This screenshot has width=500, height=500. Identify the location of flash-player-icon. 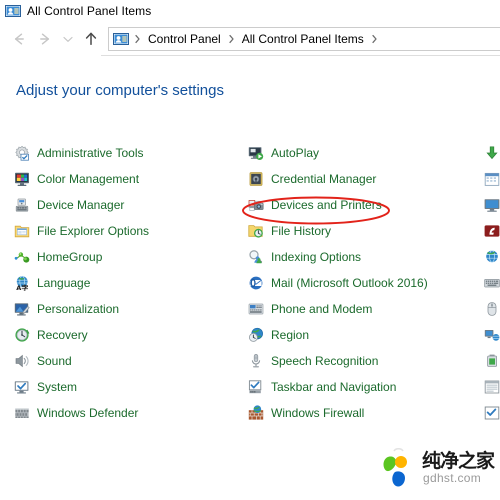
(492, 231).